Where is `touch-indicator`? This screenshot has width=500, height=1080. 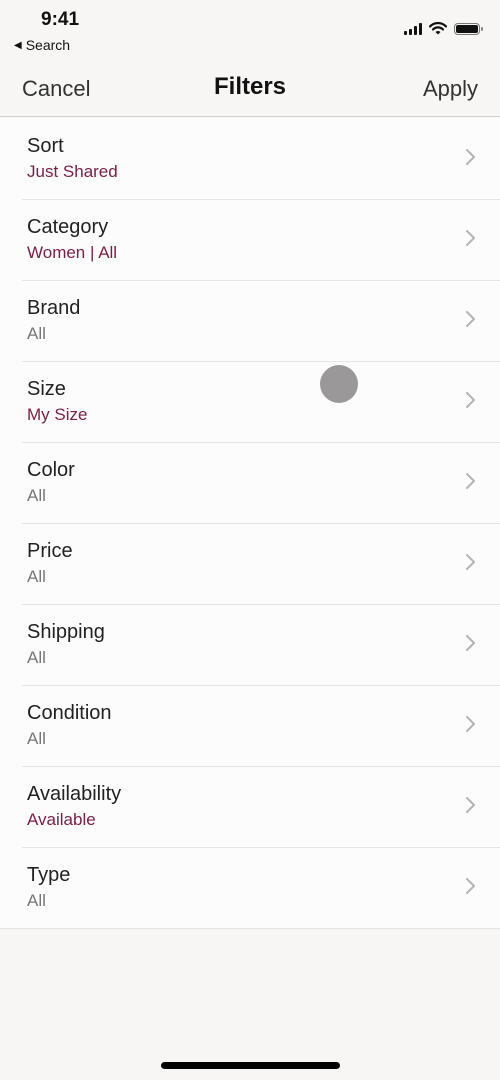
touch-indicator is located at coordinates (339, 384).